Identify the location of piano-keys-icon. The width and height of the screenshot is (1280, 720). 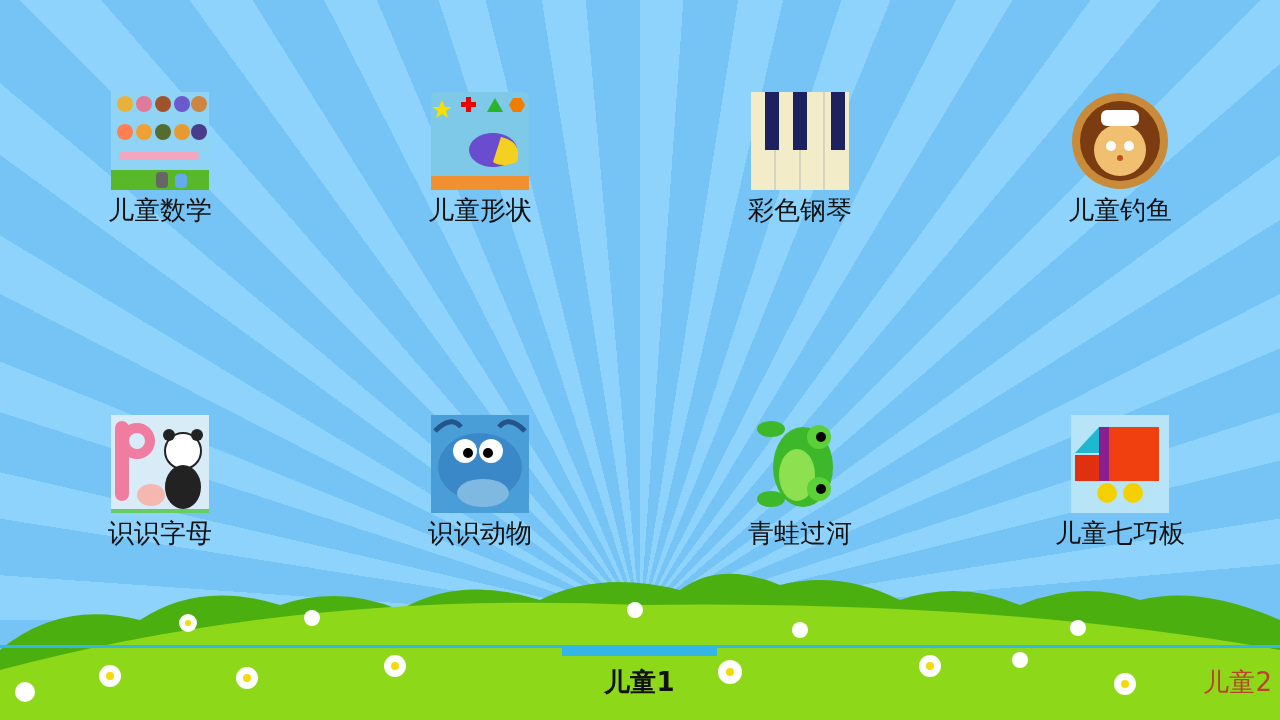
(800, 141).